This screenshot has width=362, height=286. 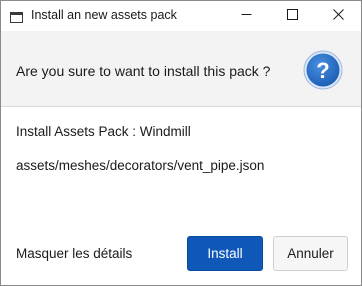 What do you see at coordinates (310, 253) in the screenshot?
I see `cancel-button: Annuler` at bounding box center [310, 253].